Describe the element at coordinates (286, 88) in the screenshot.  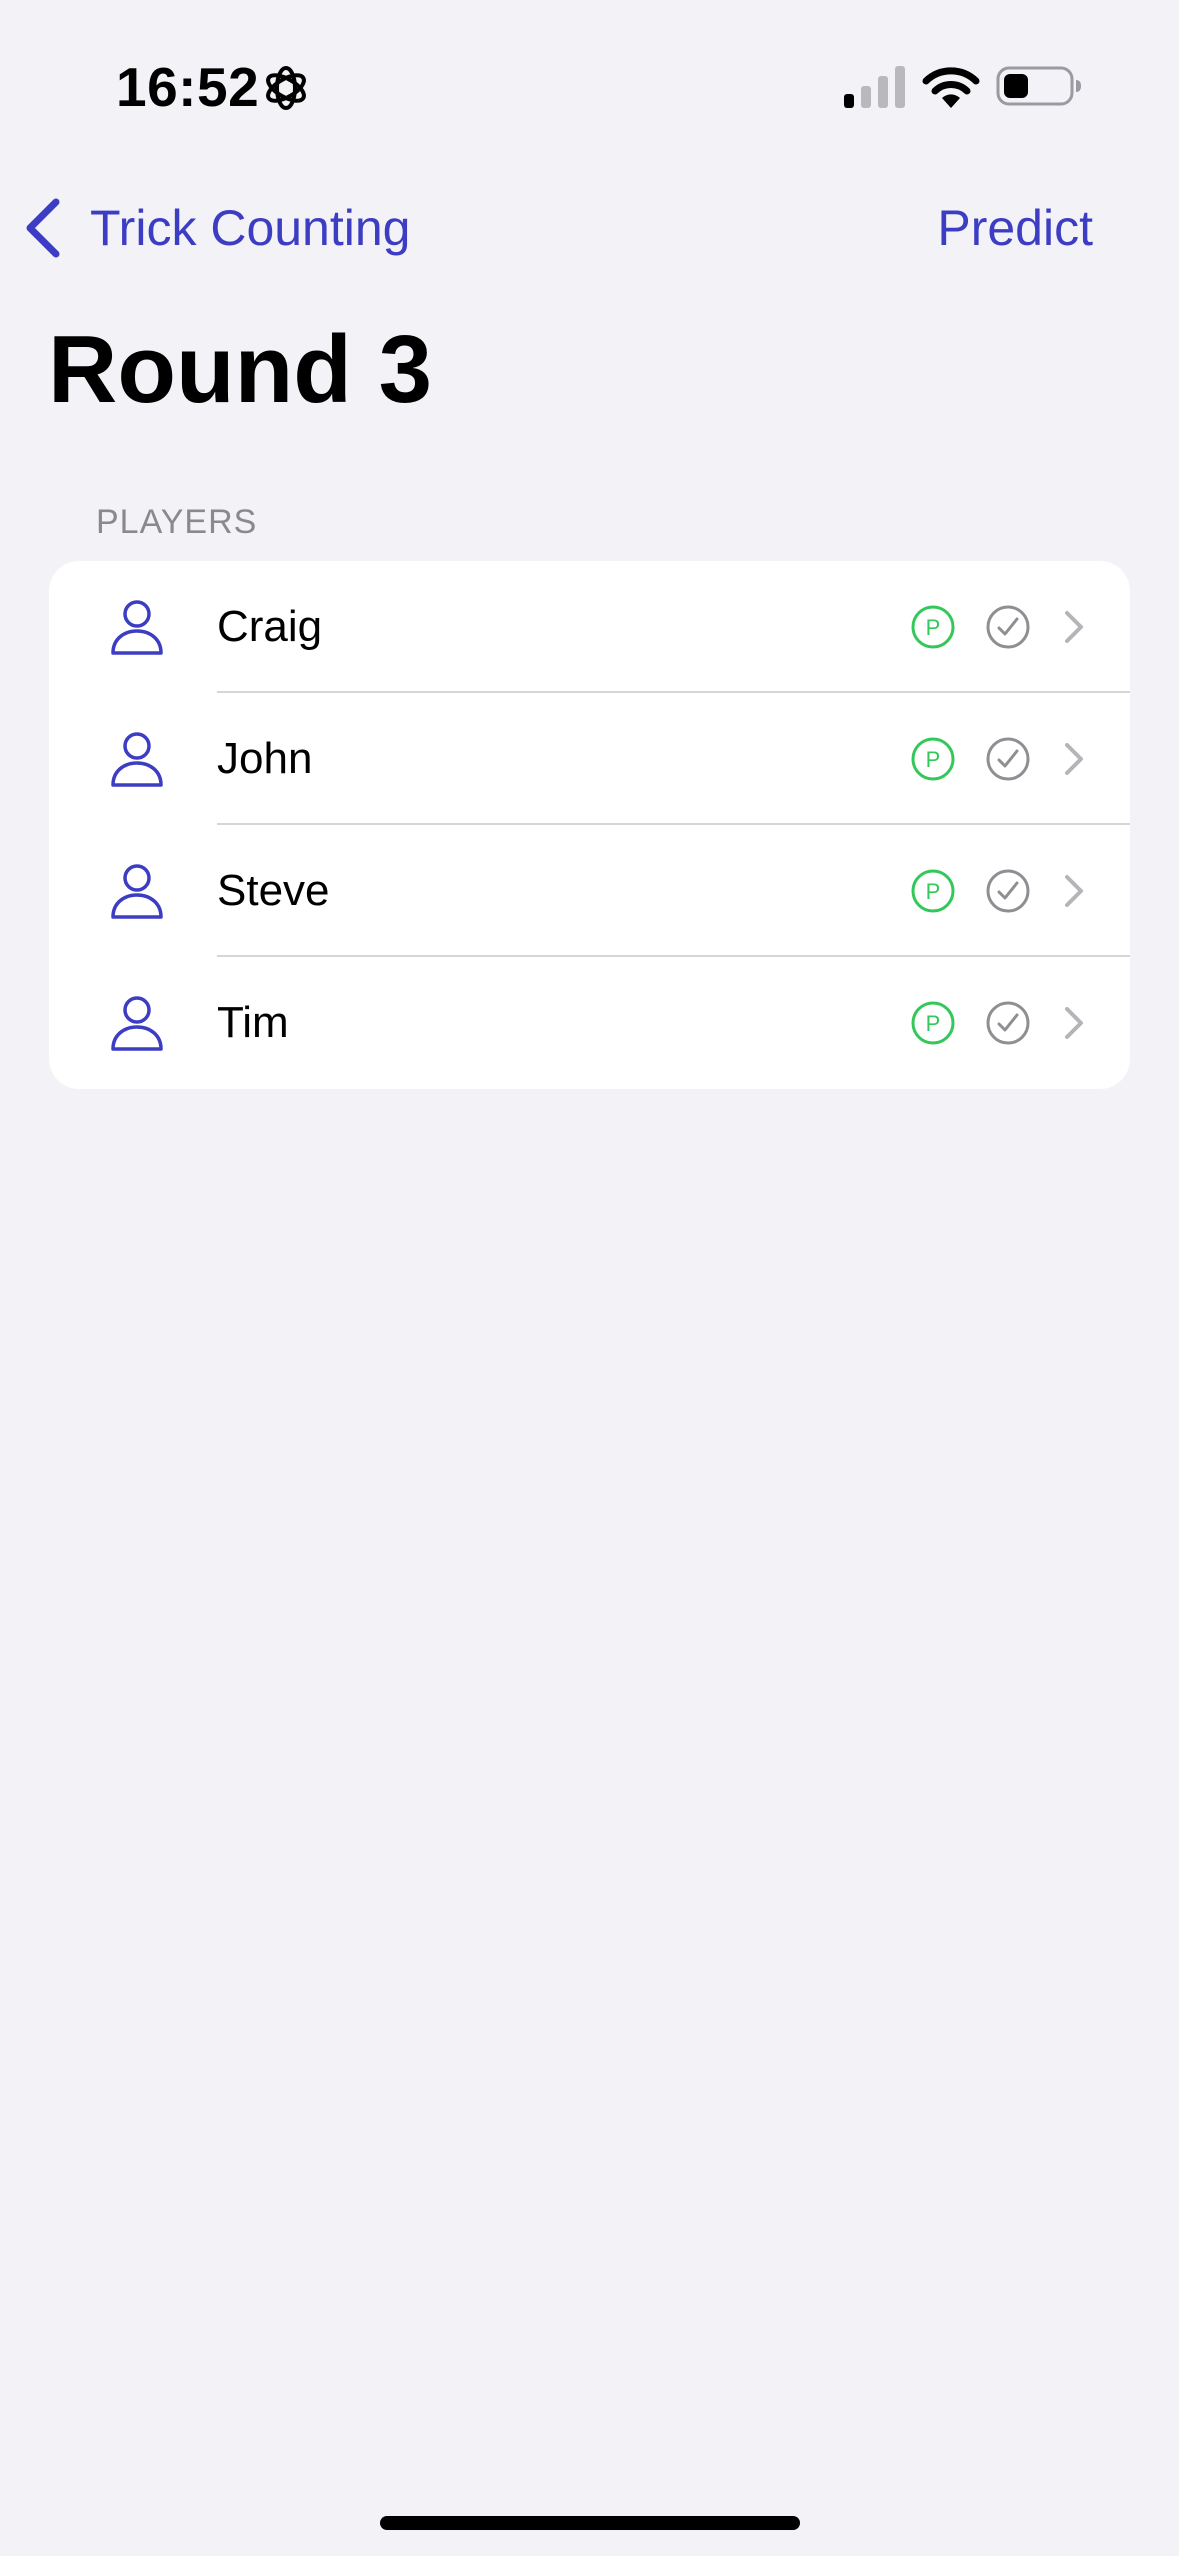
I see `focus-flower-icon` at that location.